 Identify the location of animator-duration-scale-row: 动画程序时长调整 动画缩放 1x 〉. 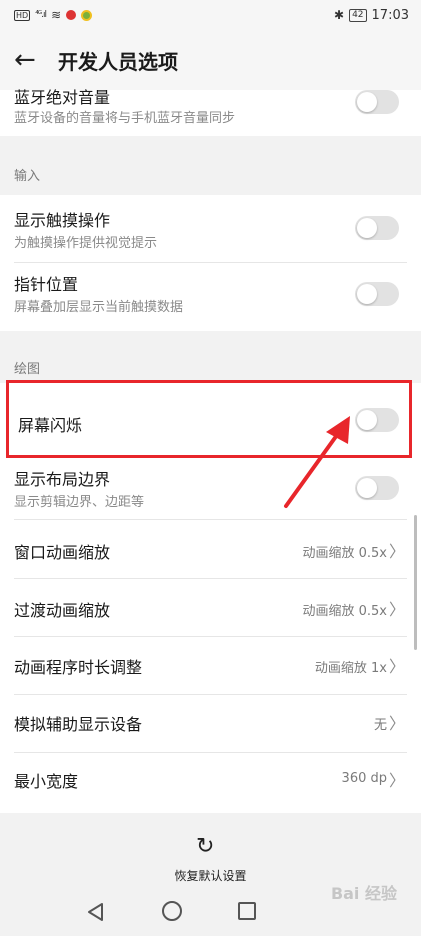
(210, 666).